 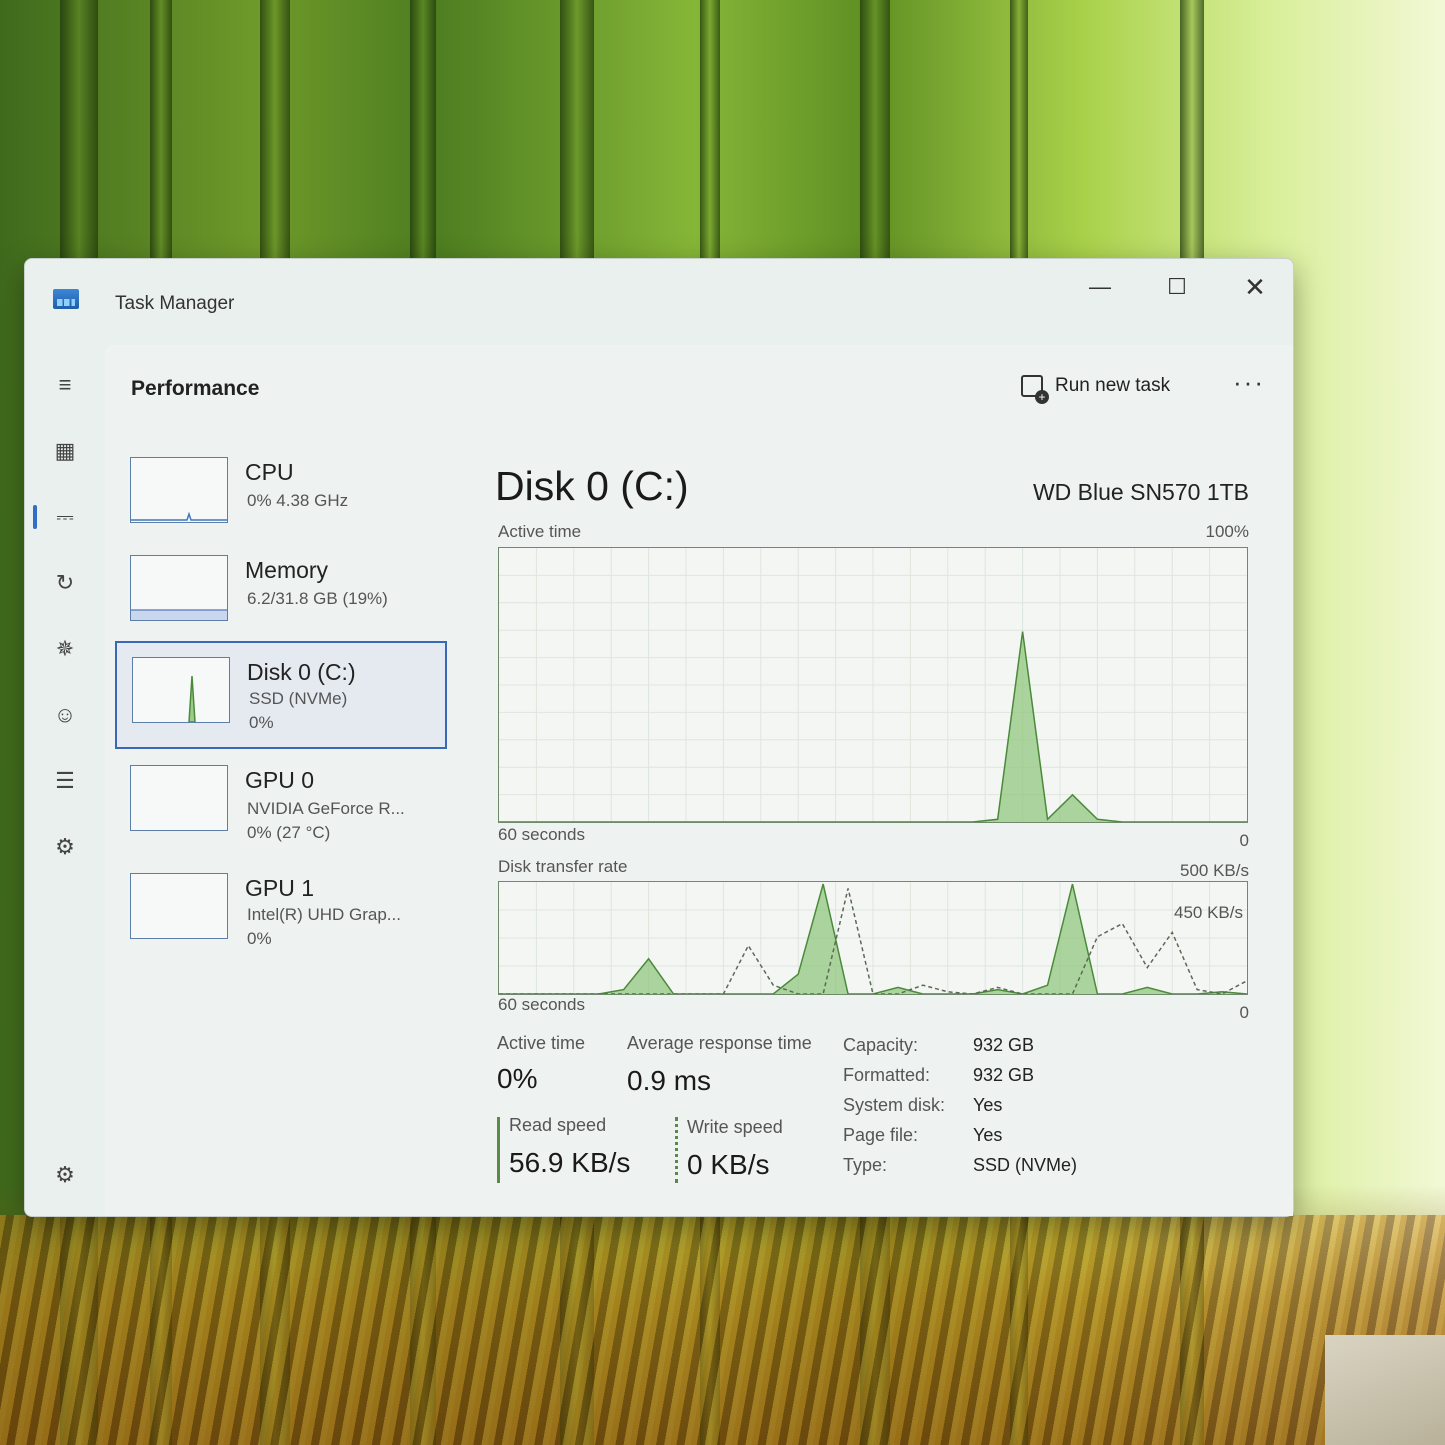 What do you see at coordinates (35, 517) in the screenshot?
I see `rail-selection-indicator` at bounding box center [35, 517].